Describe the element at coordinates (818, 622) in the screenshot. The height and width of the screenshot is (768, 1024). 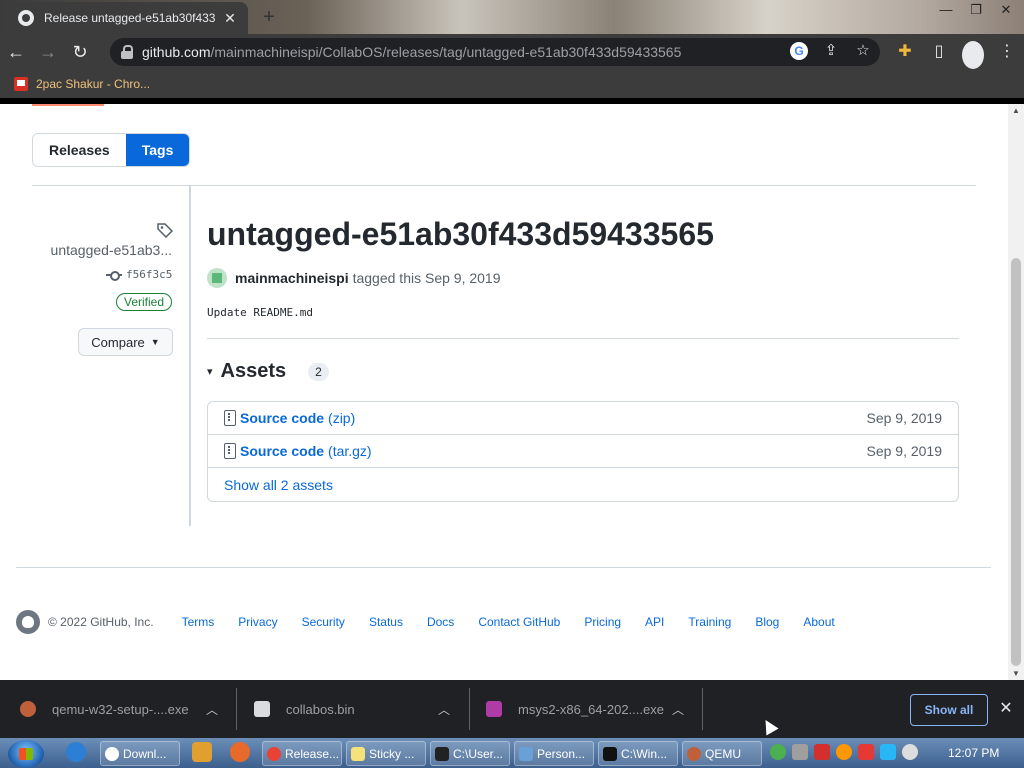
I see `footer-link-about: About` at that location.